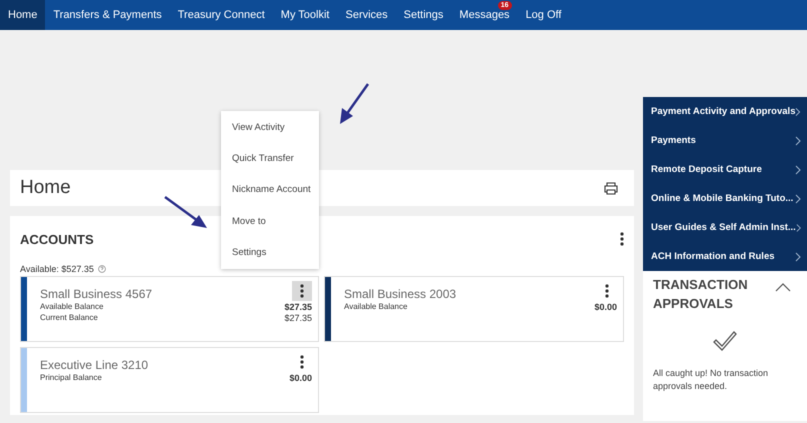  Describe the element at coordinates (725, 140) in the screenshot. I see `quick-link: Payments` at that location.